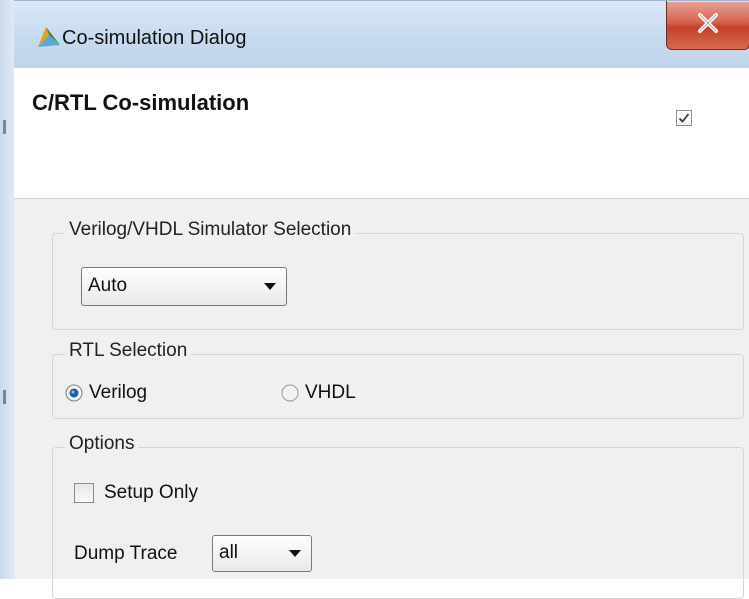  What do you see at coordinates (7, 289) in the screenshot?
I see `background-window-edge` at bounding box center [7, 289].